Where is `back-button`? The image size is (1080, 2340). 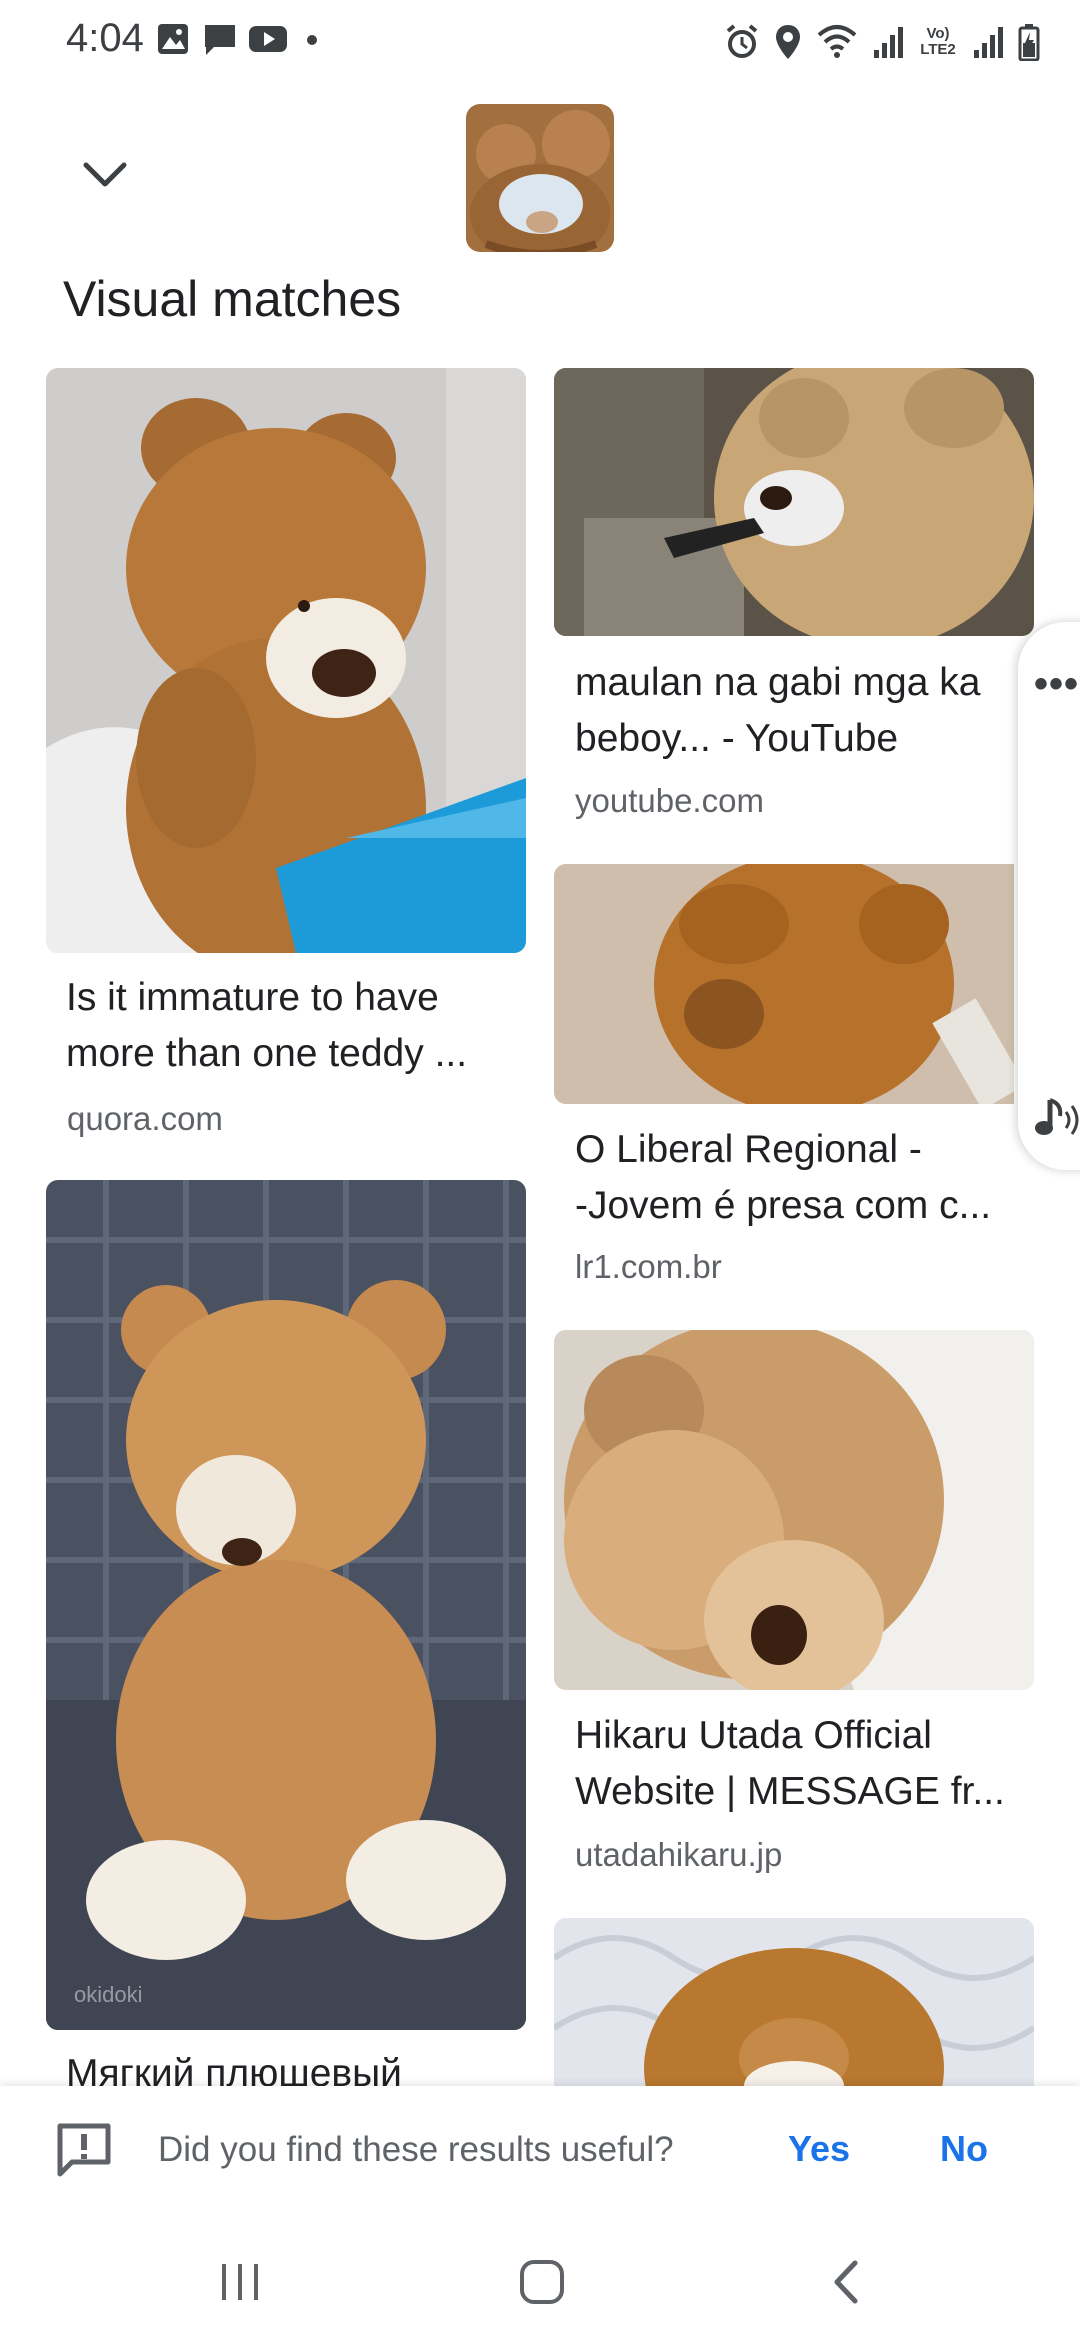 back-button is located at coordinates (846, 2282).